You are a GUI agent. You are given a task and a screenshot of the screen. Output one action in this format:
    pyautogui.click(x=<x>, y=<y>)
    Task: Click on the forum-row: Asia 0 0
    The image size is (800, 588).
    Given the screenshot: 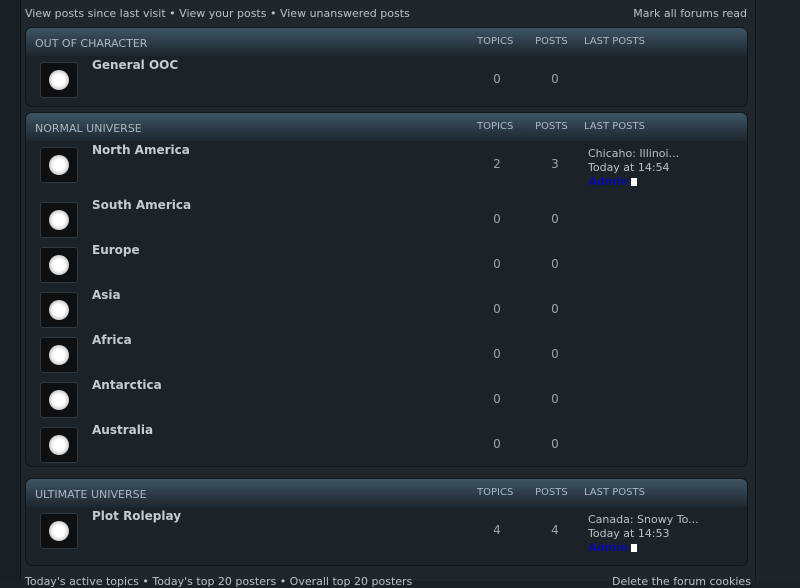 What is the action you would take?
    pyautogui.click(x=386, y=308)
    